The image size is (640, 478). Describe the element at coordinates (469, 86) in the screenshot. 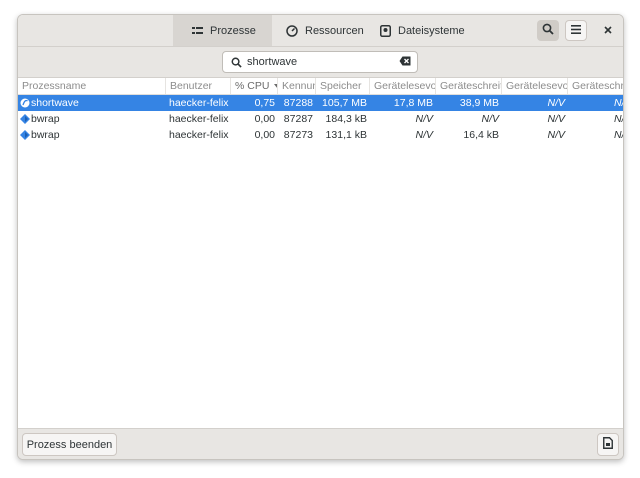

I see `column-header-disk-write-total: Geräteschreit` at that location.